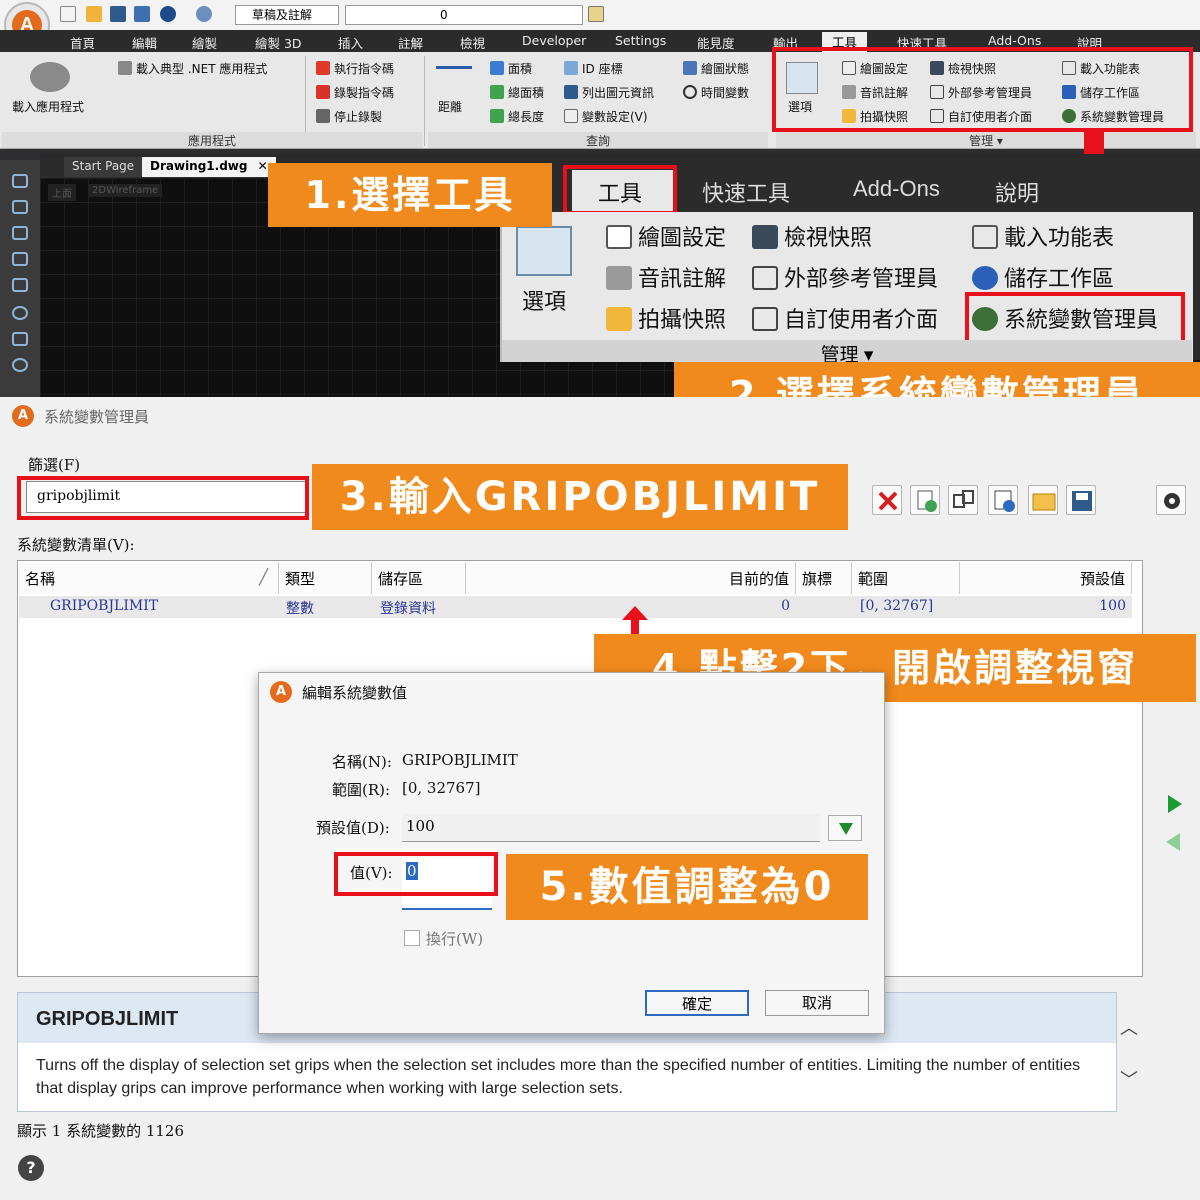 This screenshot has height=1200, width=1200. Describe the element at coordinates (666, 236) in the screenshot. I see `zoom-draw-settings: 繪圖設定` at that location.